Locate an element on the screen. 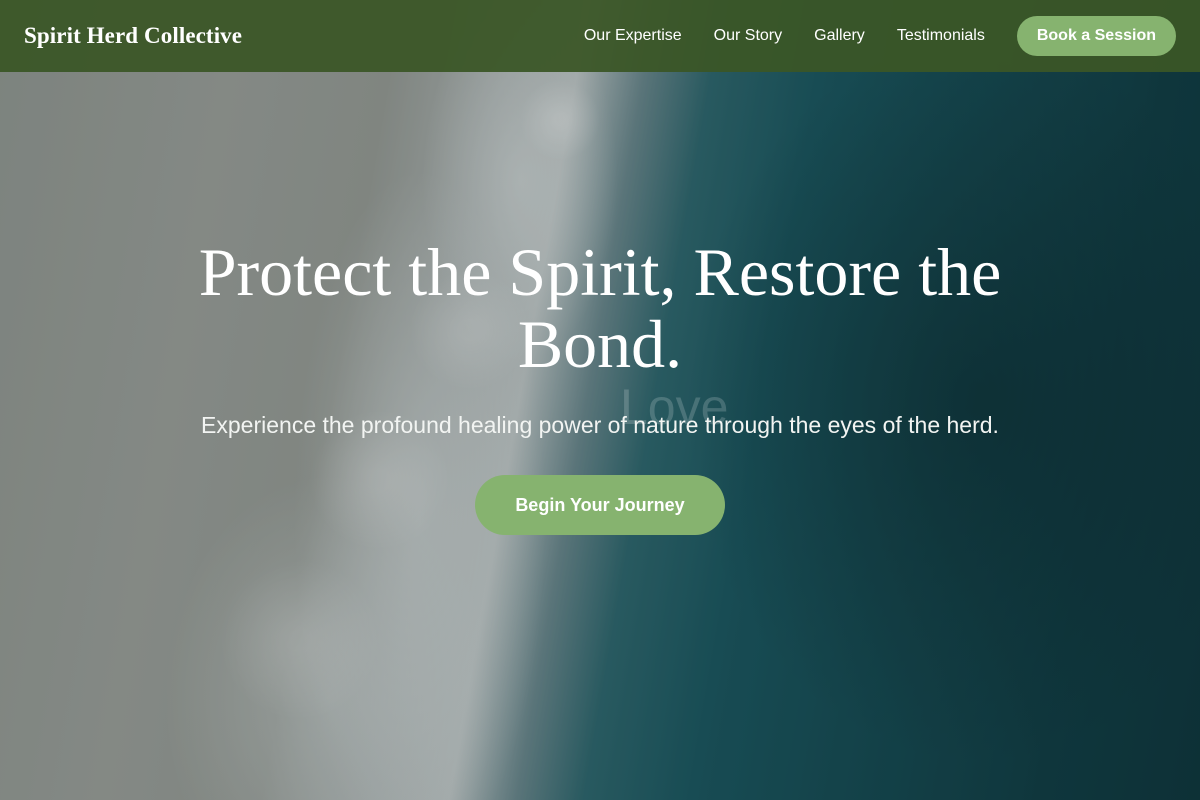  nav-link-testimonials: Testimonials is located at coordinates (941, 36).